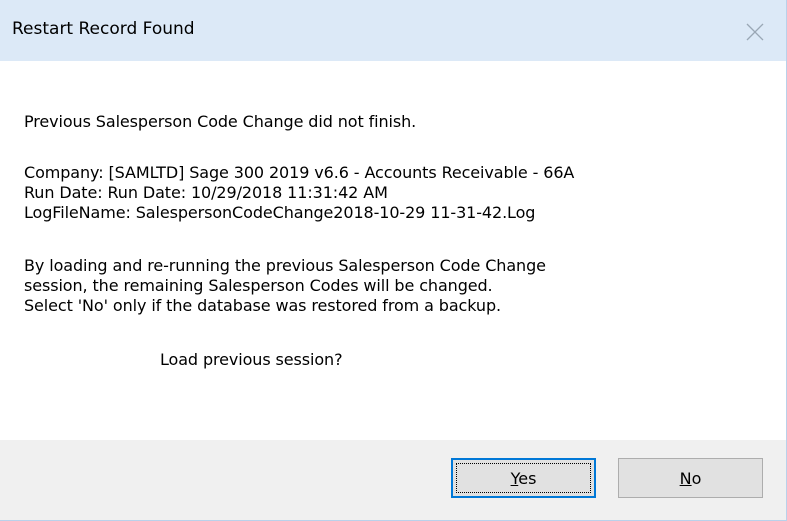 The image size is (787, 521). What do you see at coordinates (696, 478) in the screenshot?
I see `no-label-rest: o` at bounding box center [696, 478].